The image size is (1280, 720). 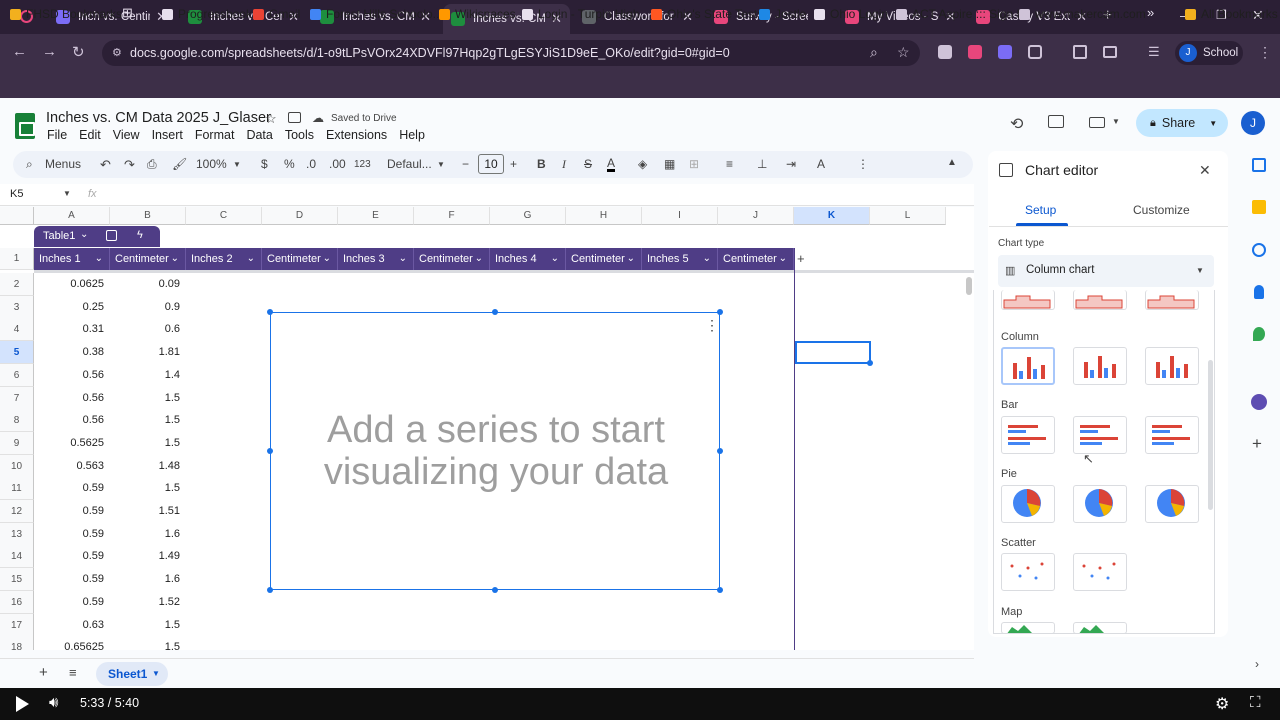 I want to click on bookmark-item: Progressbook, so click(x=207, y=14).